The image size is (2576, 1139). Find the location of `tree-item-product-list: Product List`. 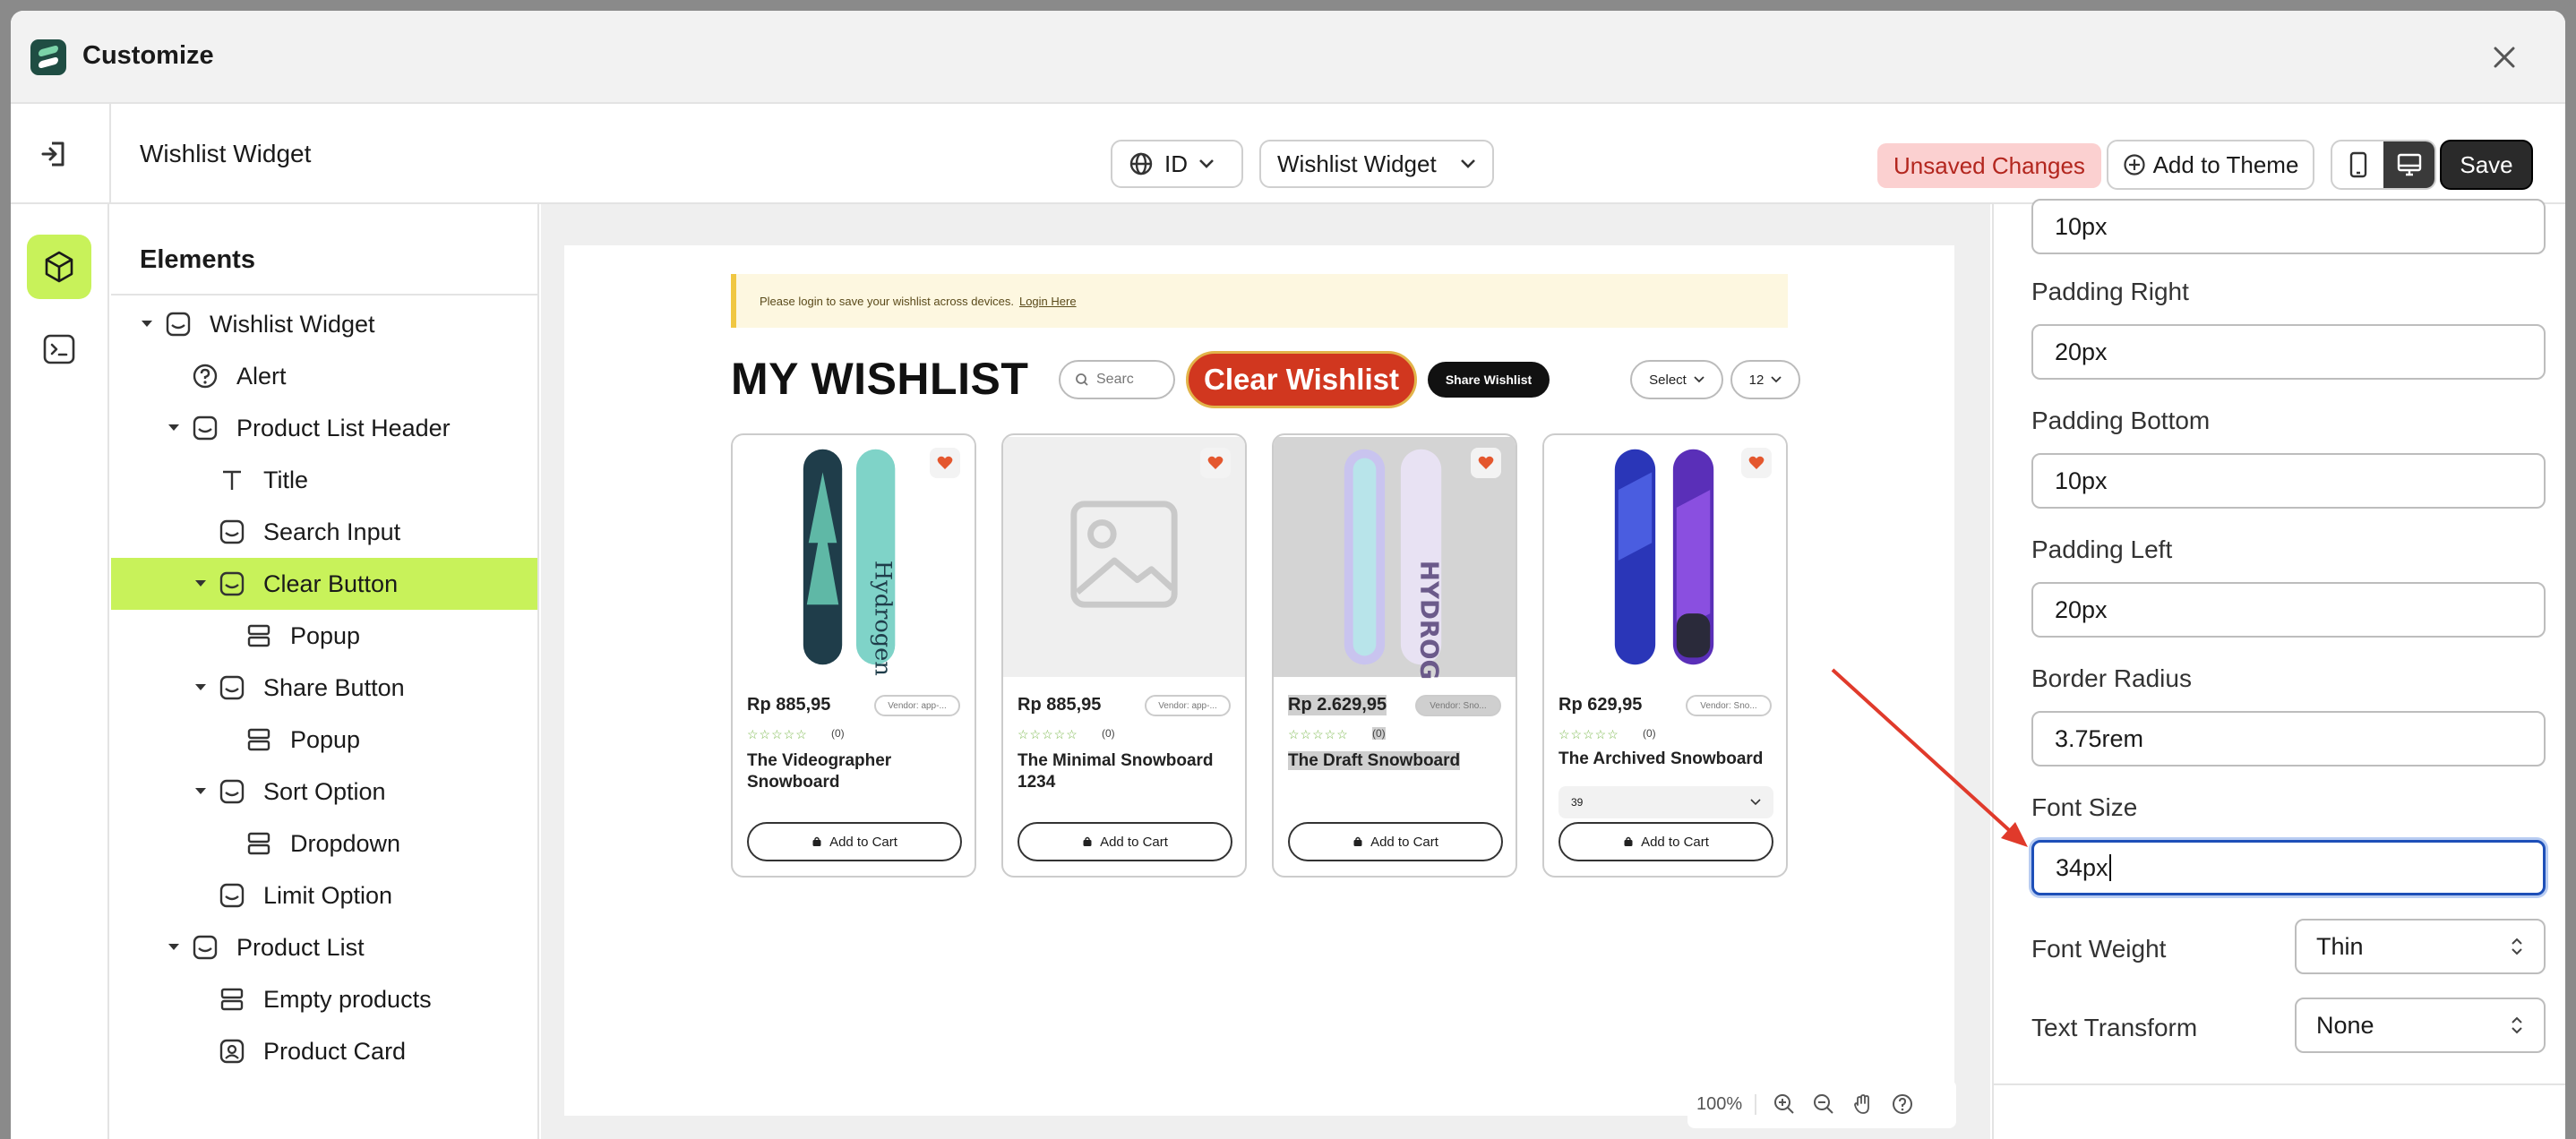

tree-item-product-list: Product List is located at coordinates (324, 947).